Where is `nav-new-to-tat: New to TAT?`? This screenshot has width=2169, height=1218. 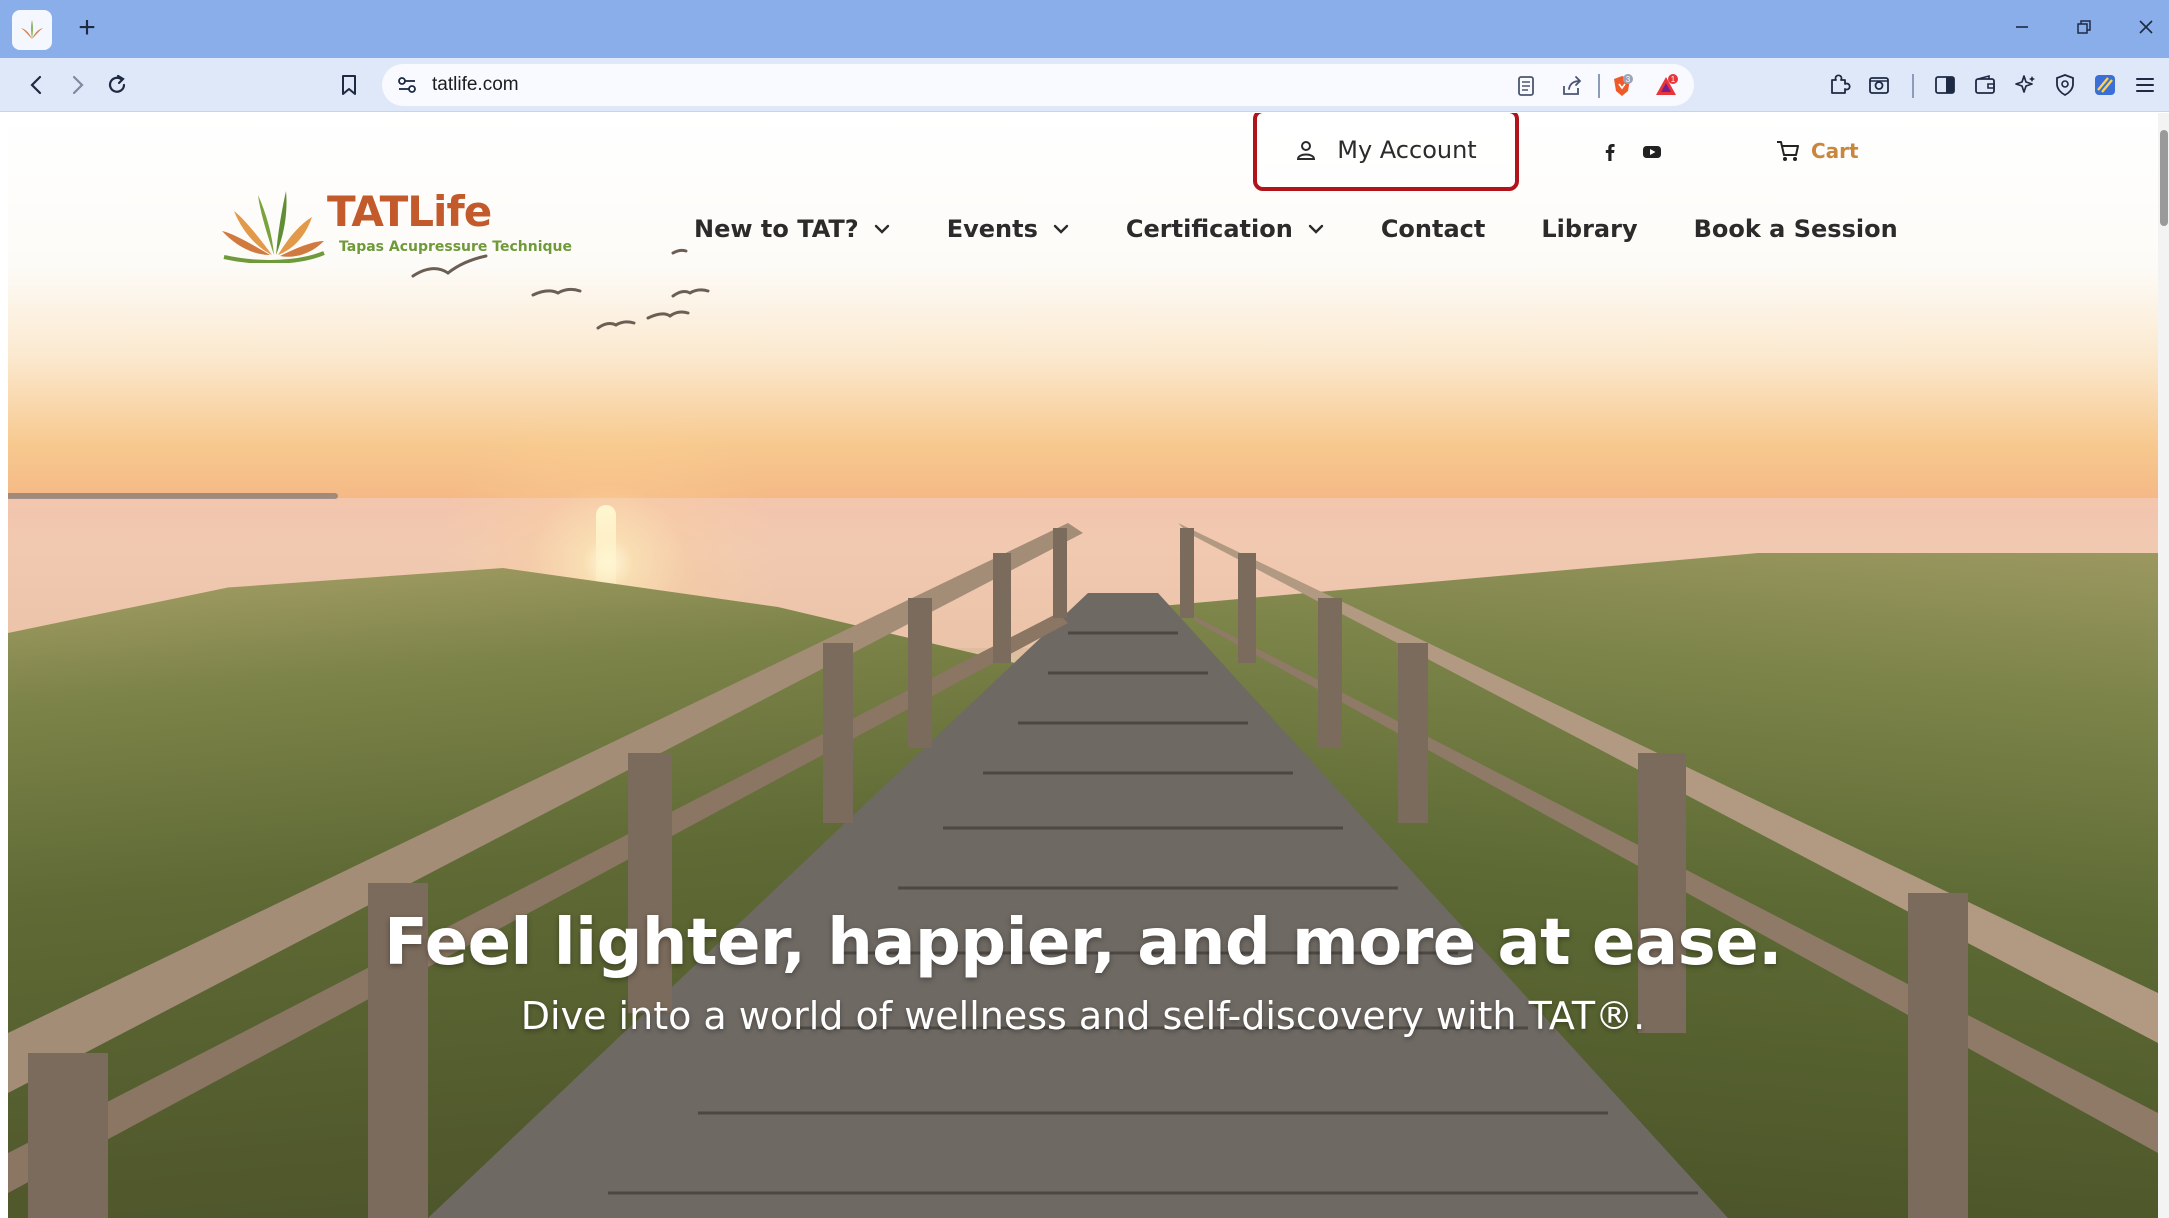 nav-new-to-tat: New to TAT? is located at coordinates (792, 229).